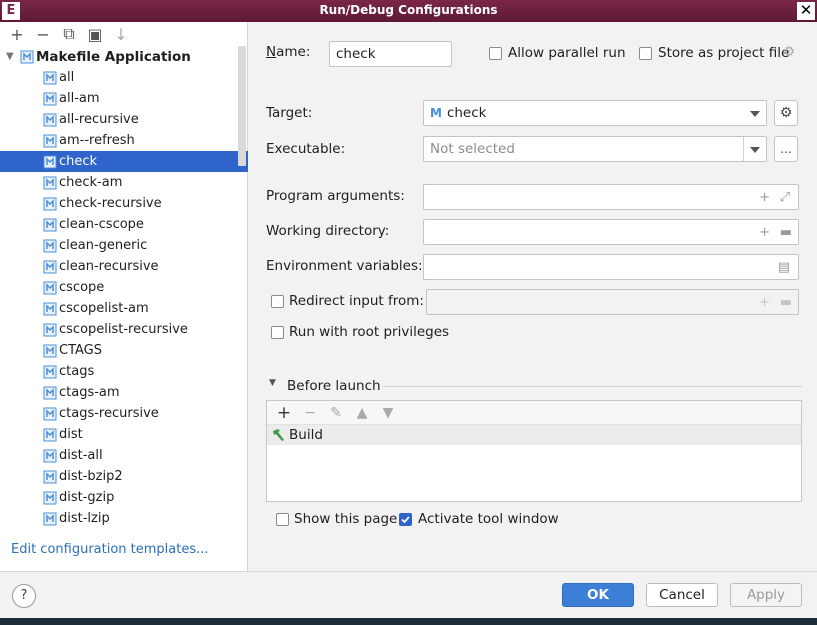 The image size is (817, 625). I want to click on tree-item: dist-lzip, so click(124, 518).